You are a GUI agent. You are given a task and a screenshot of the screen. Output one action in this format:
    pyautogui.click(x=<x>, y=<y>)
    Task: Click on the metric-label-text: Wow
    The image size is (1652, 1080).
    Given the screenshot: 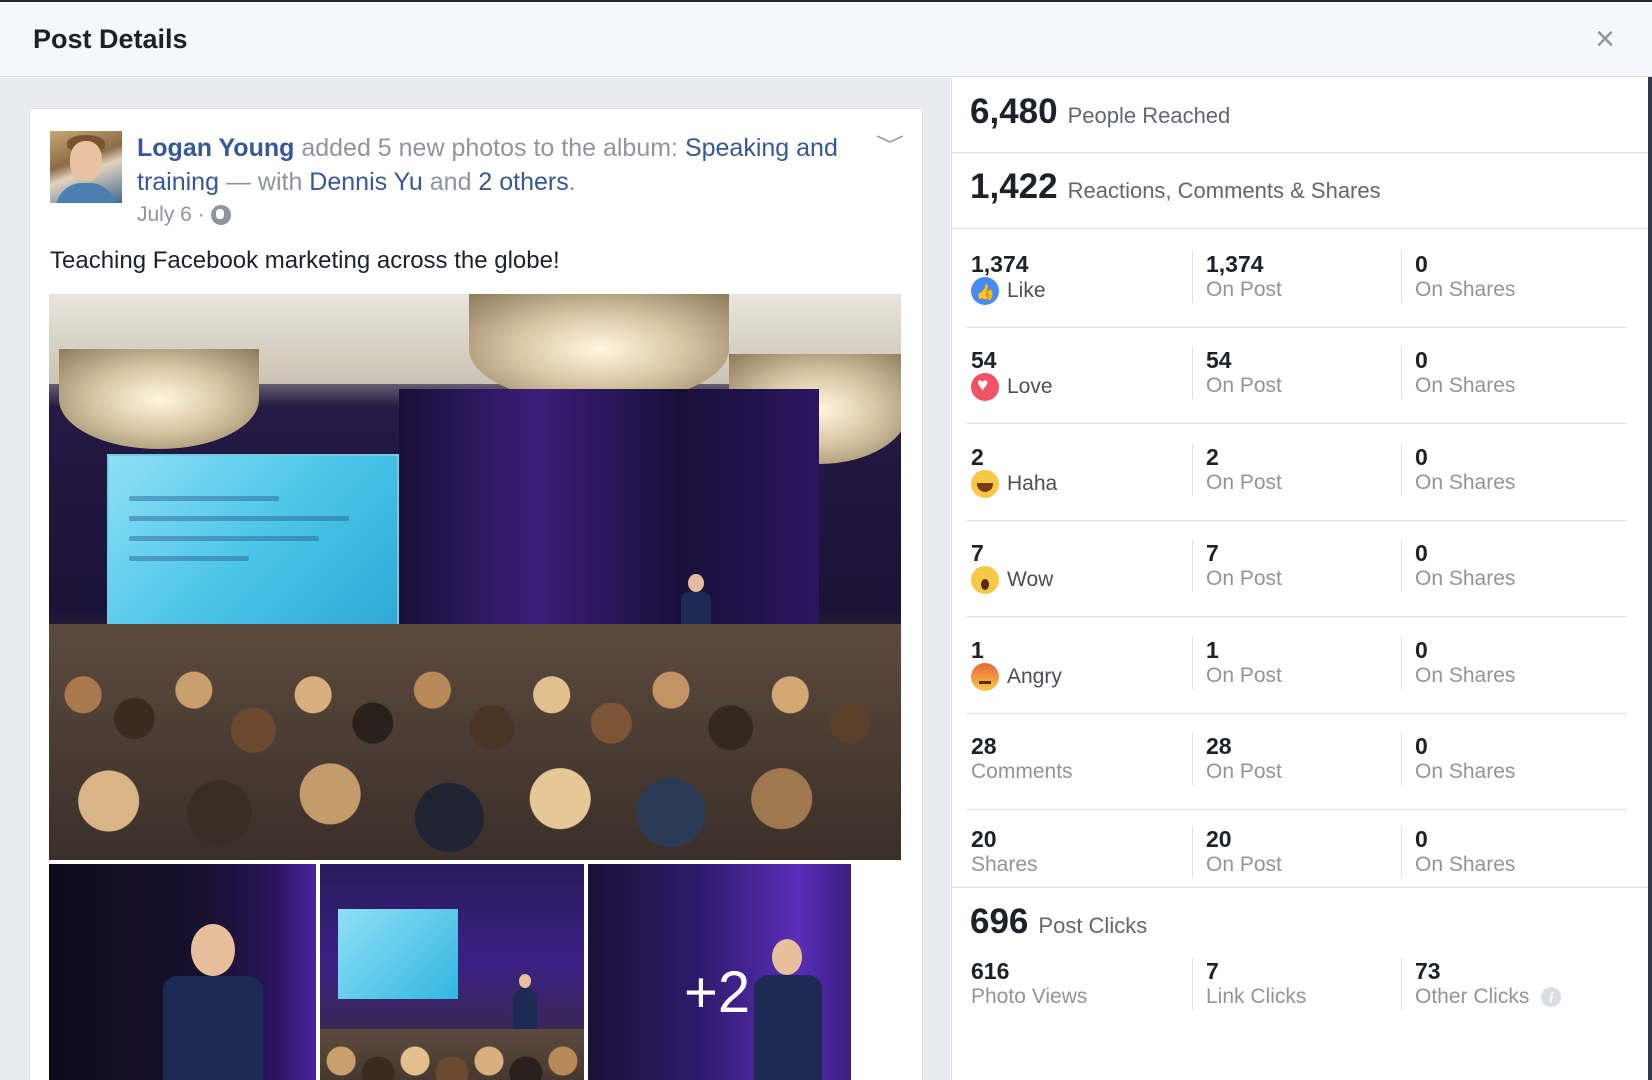 What is the action you would take?
    pyautogui.click(x=1030, y=579)
    